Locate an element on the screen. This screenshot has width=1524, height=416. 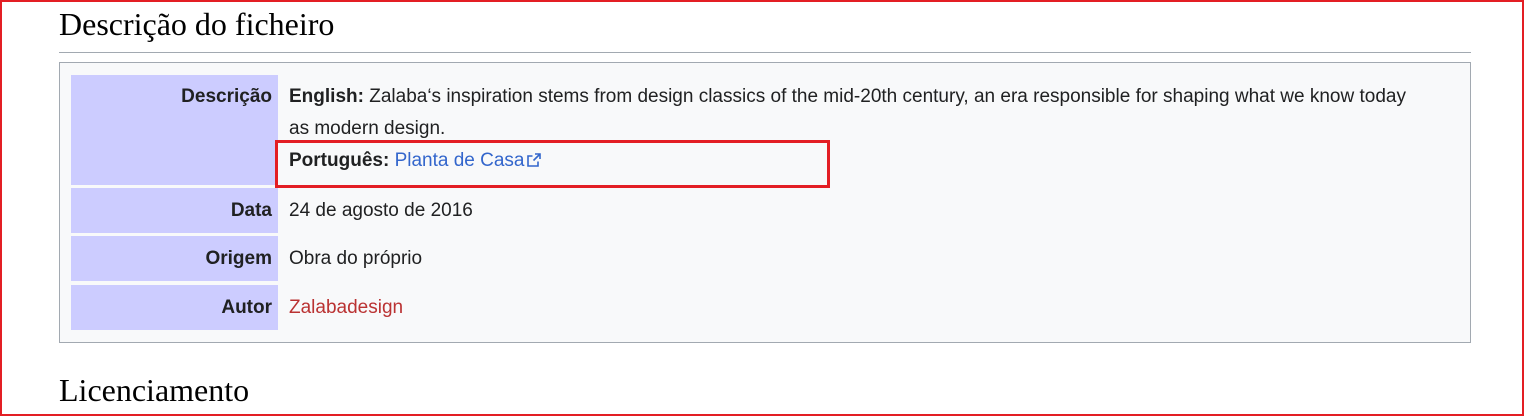
portuguese-lang-label: Português: is located at coordinates (339, 160).